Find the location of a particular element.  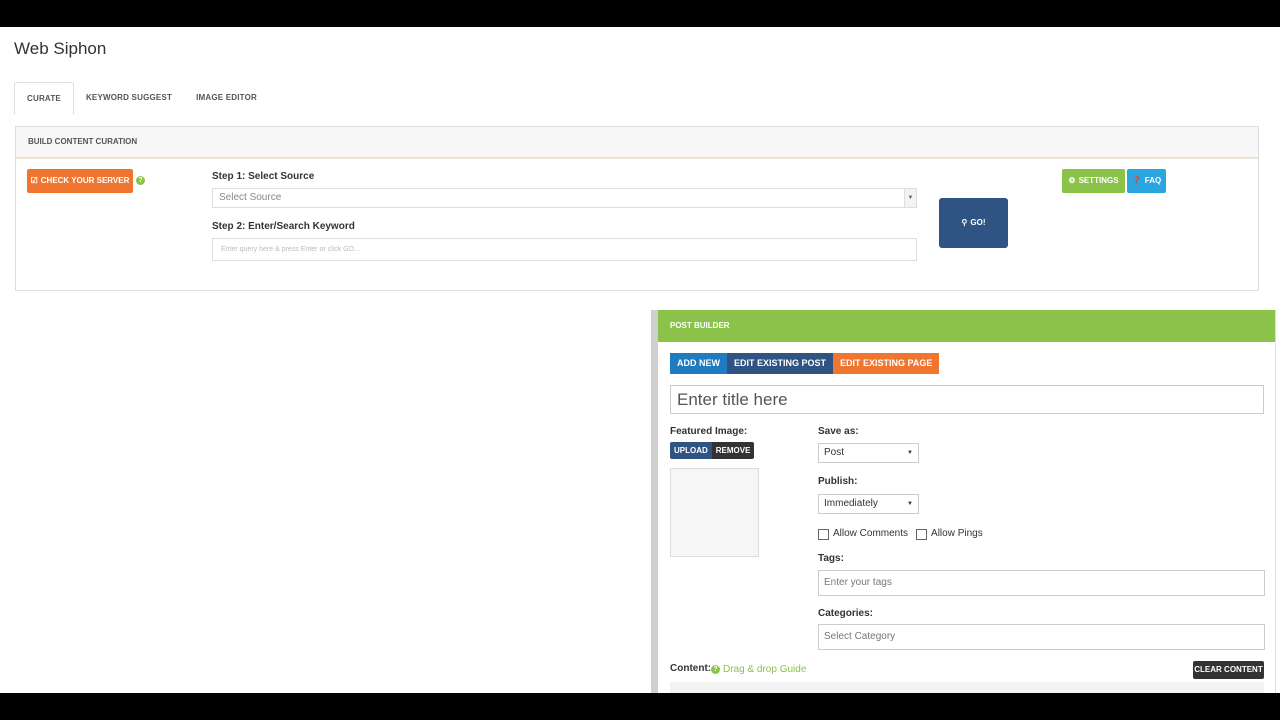

check-server-button: ☑ CHECK YOUR SERVER is located at coordinates (80, 181).